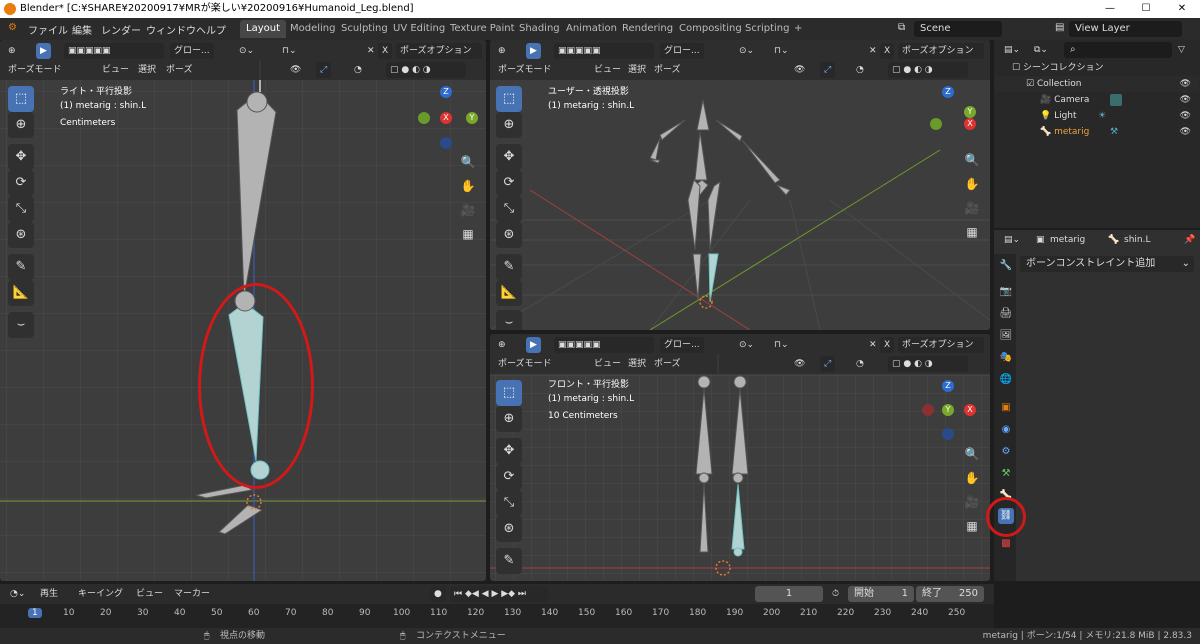 The image size is (1200, 644). I want to click on output-tab-icon: 🖨, so click(1006, 314).